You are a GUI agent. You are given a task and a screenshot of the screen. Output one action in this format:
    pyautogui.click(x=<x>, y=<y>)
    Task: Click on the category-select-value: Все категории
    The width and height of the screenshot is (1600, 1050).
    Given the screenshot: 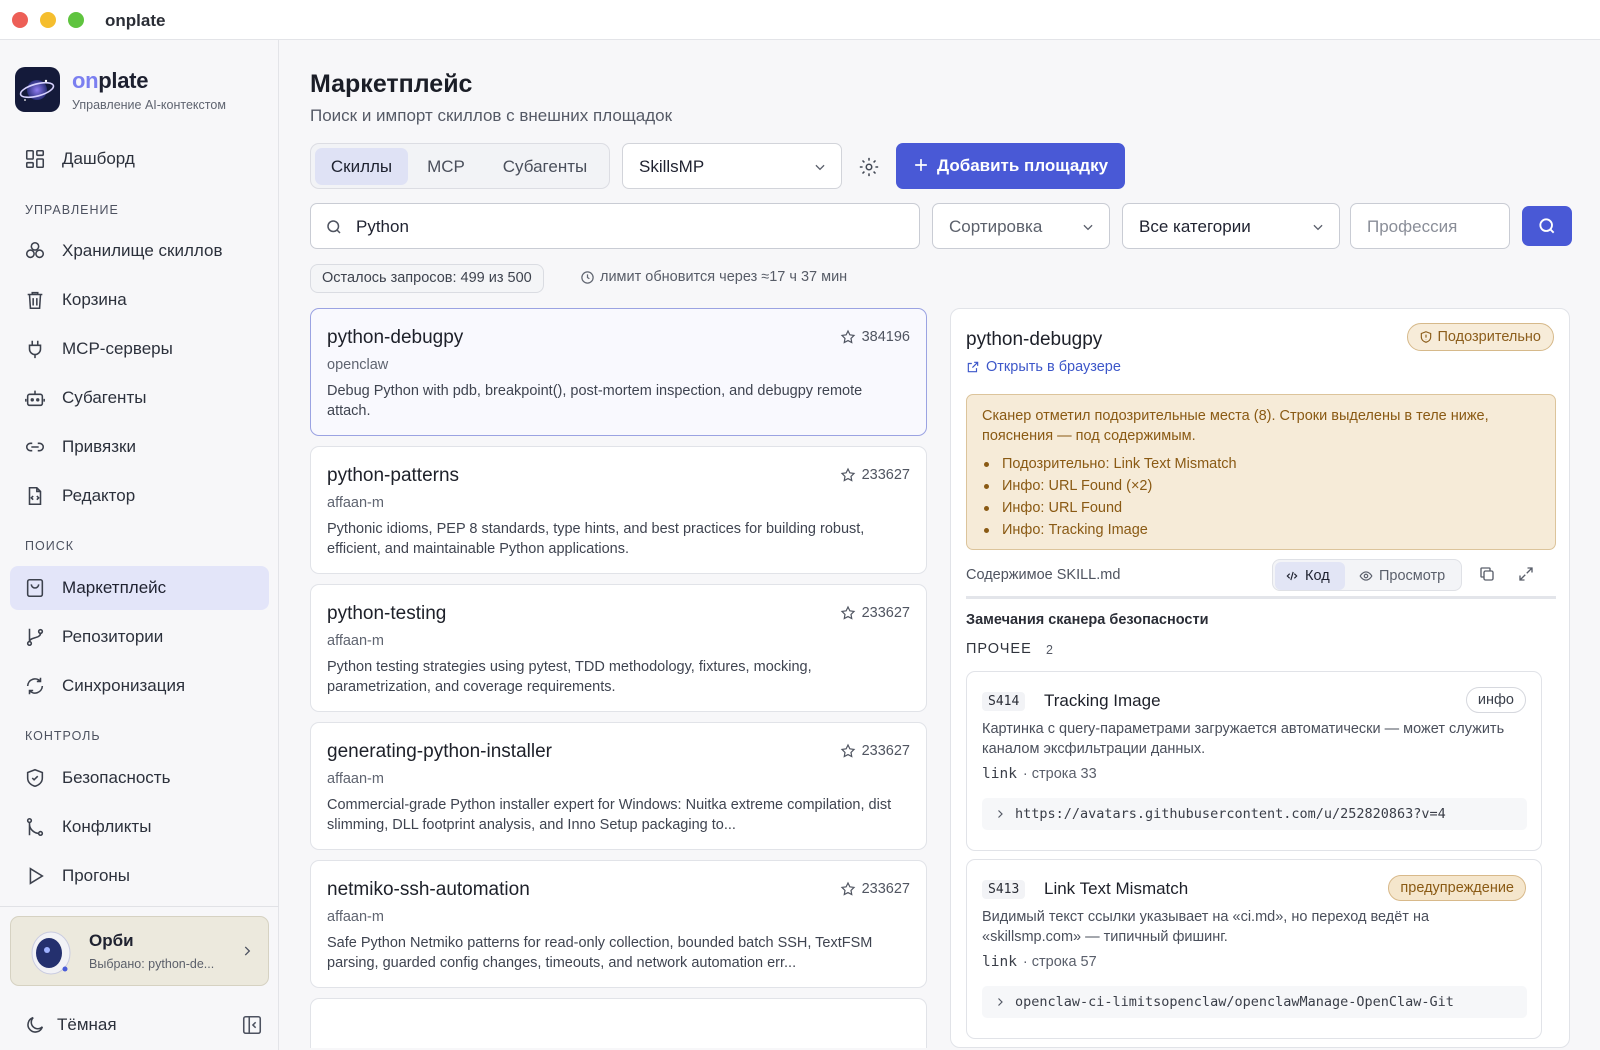 What is the action you would take?
    pyautogui.click(x=1195, y=226)
    